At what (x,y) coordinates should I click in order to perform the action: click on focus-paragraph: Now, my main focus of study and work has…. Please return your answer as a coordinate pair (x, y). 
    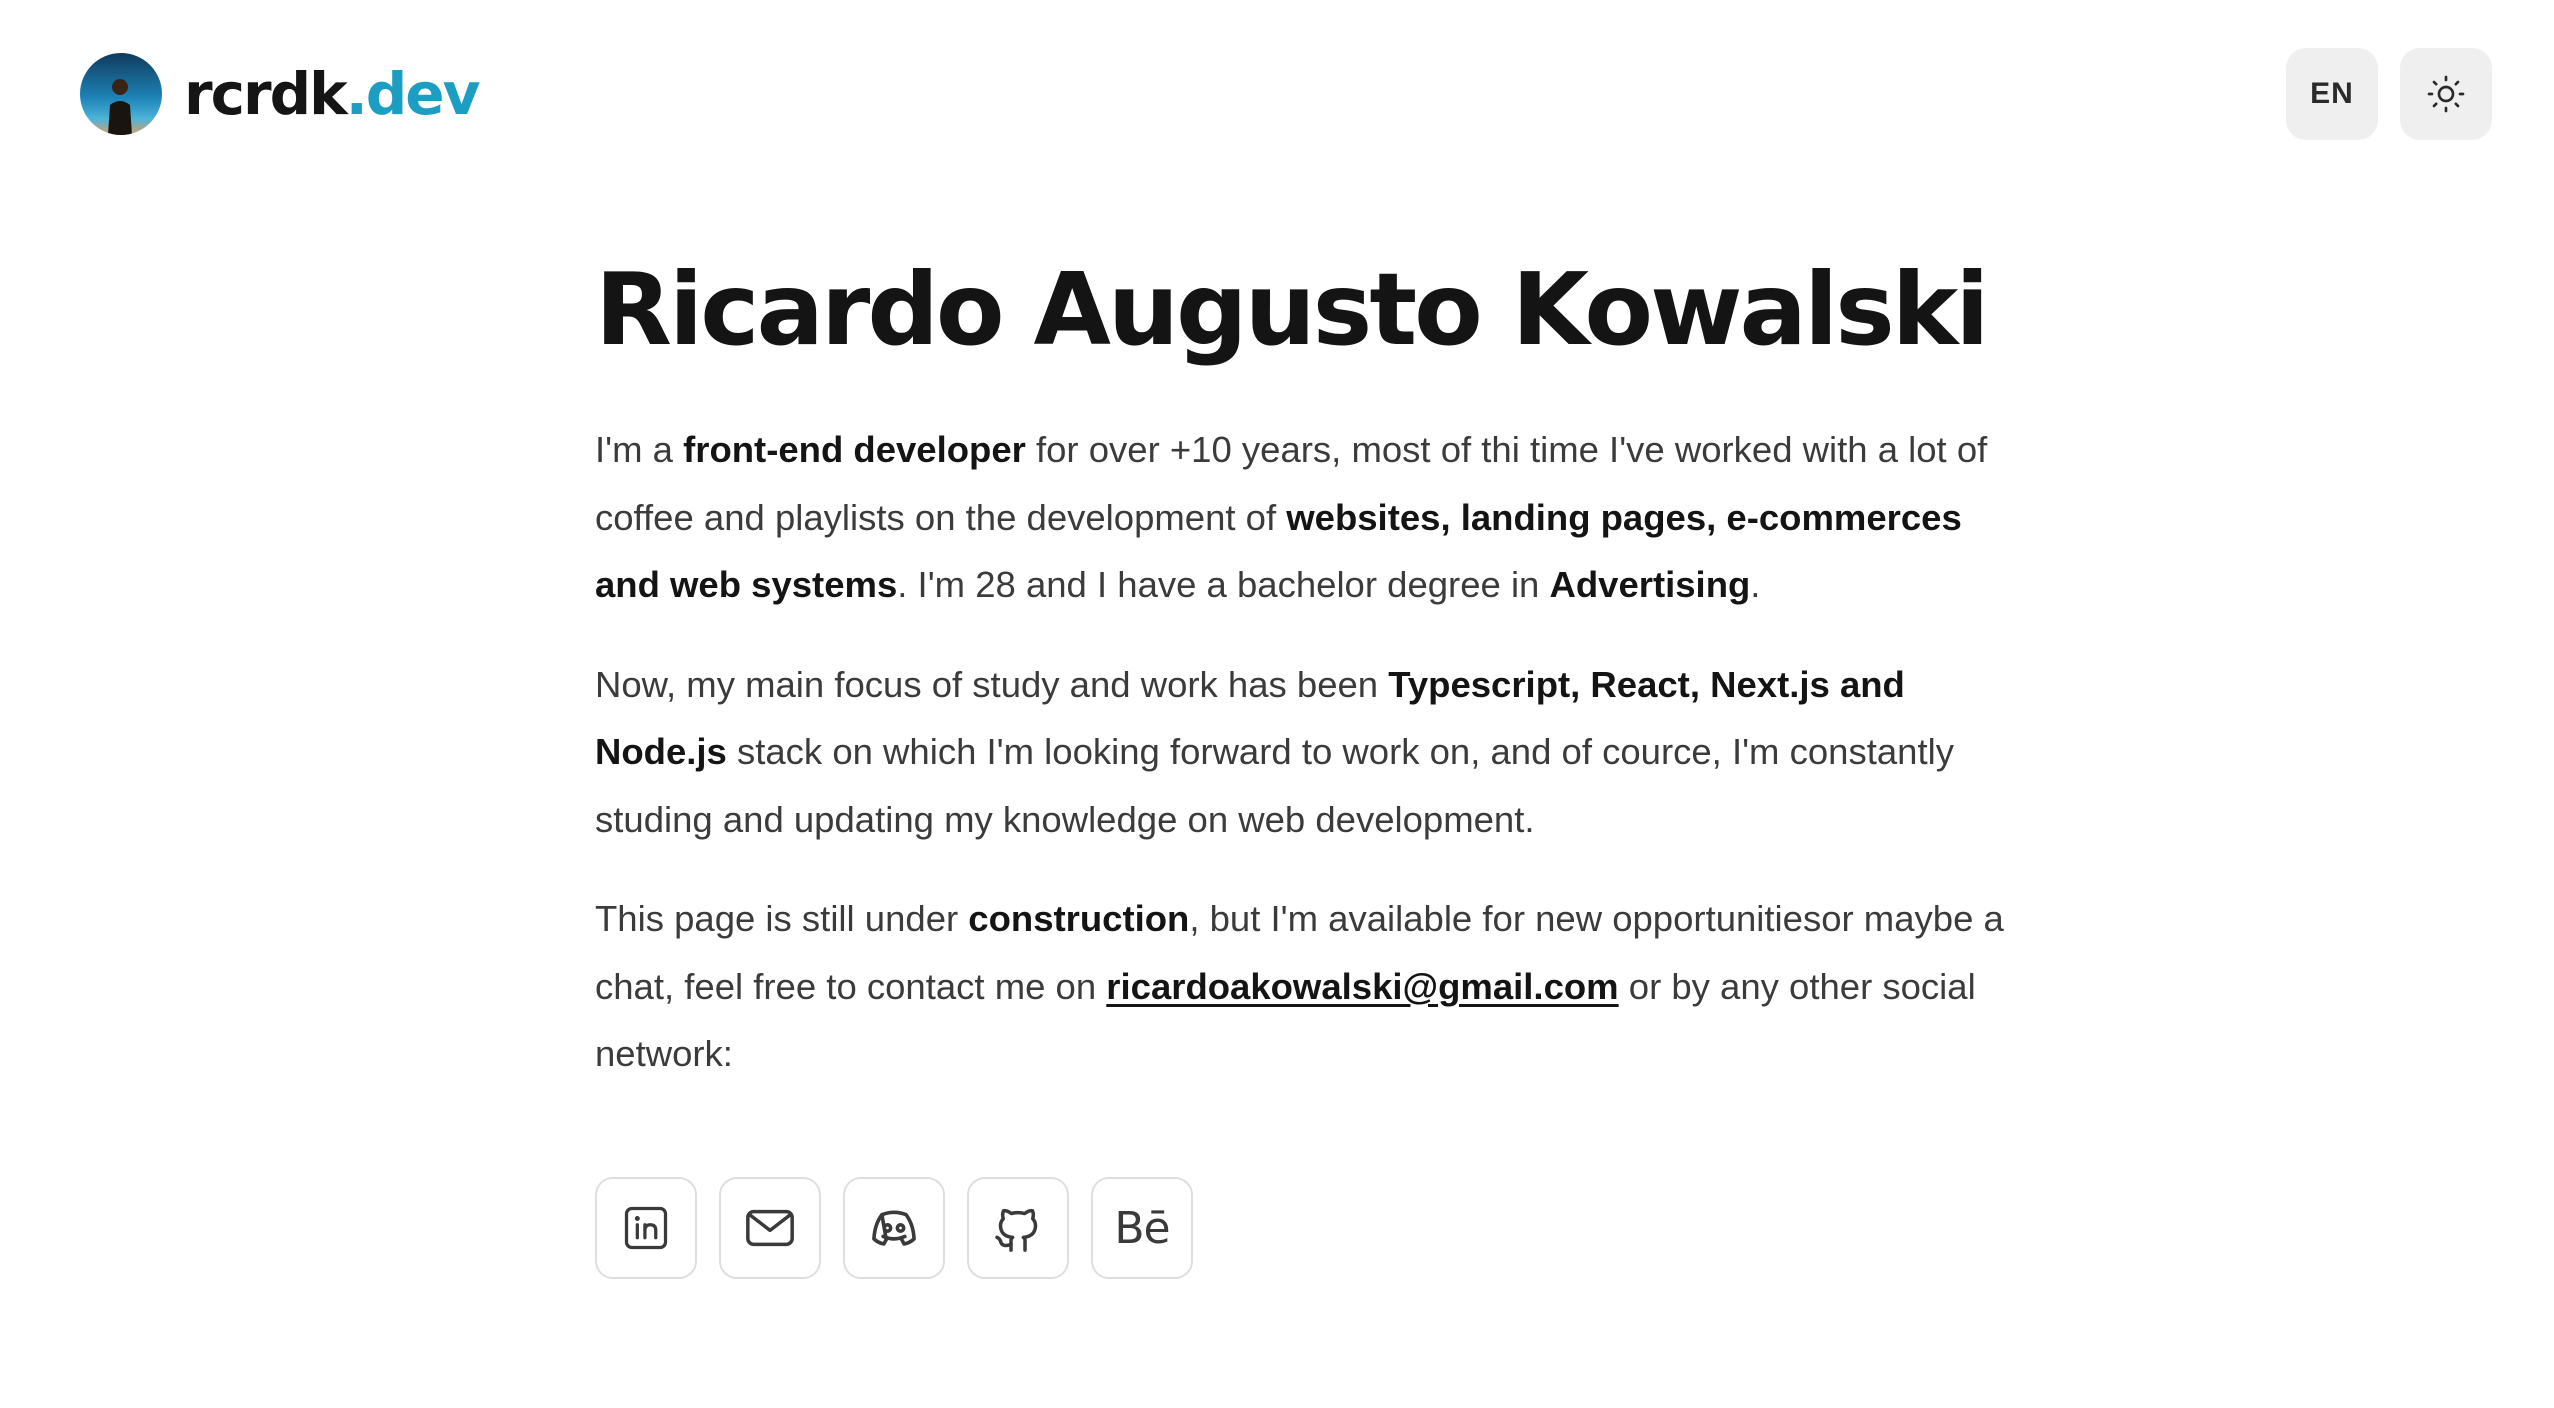
    Looking at the image, I should click on (1305, 752).